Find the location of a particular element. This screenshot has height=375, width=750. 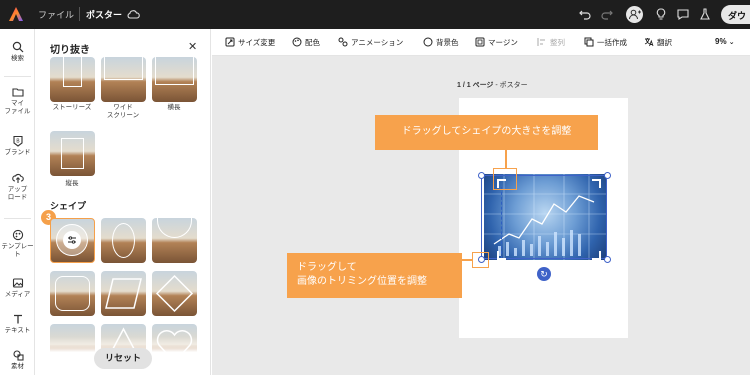

batch-create-button: 一括作成 is located at coordinates (605, 42).